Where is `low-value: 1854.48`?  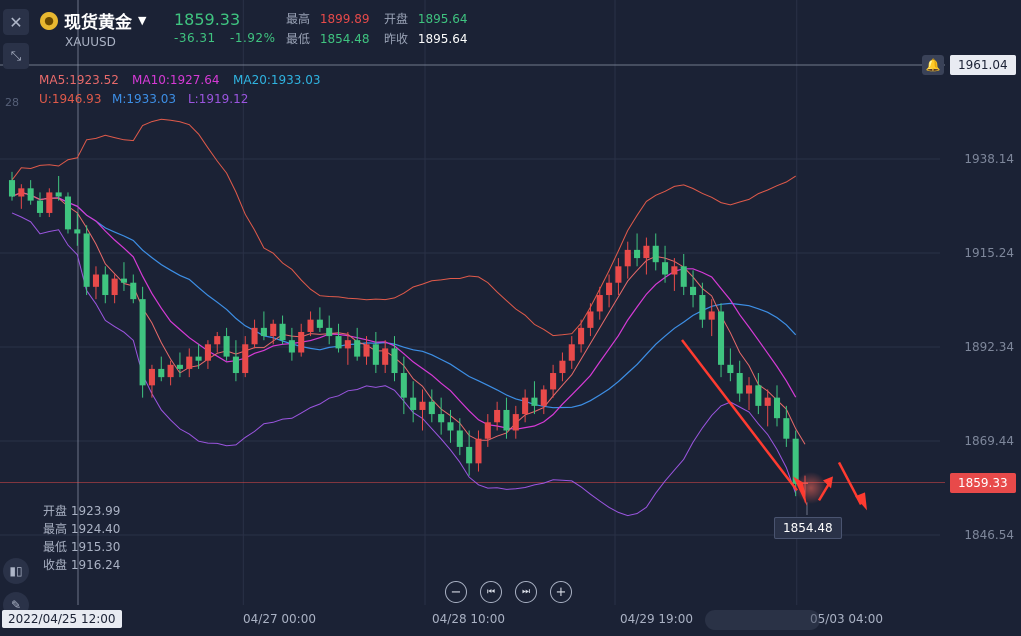 low-value: 1854.48 is located at coordinates (344, 39).